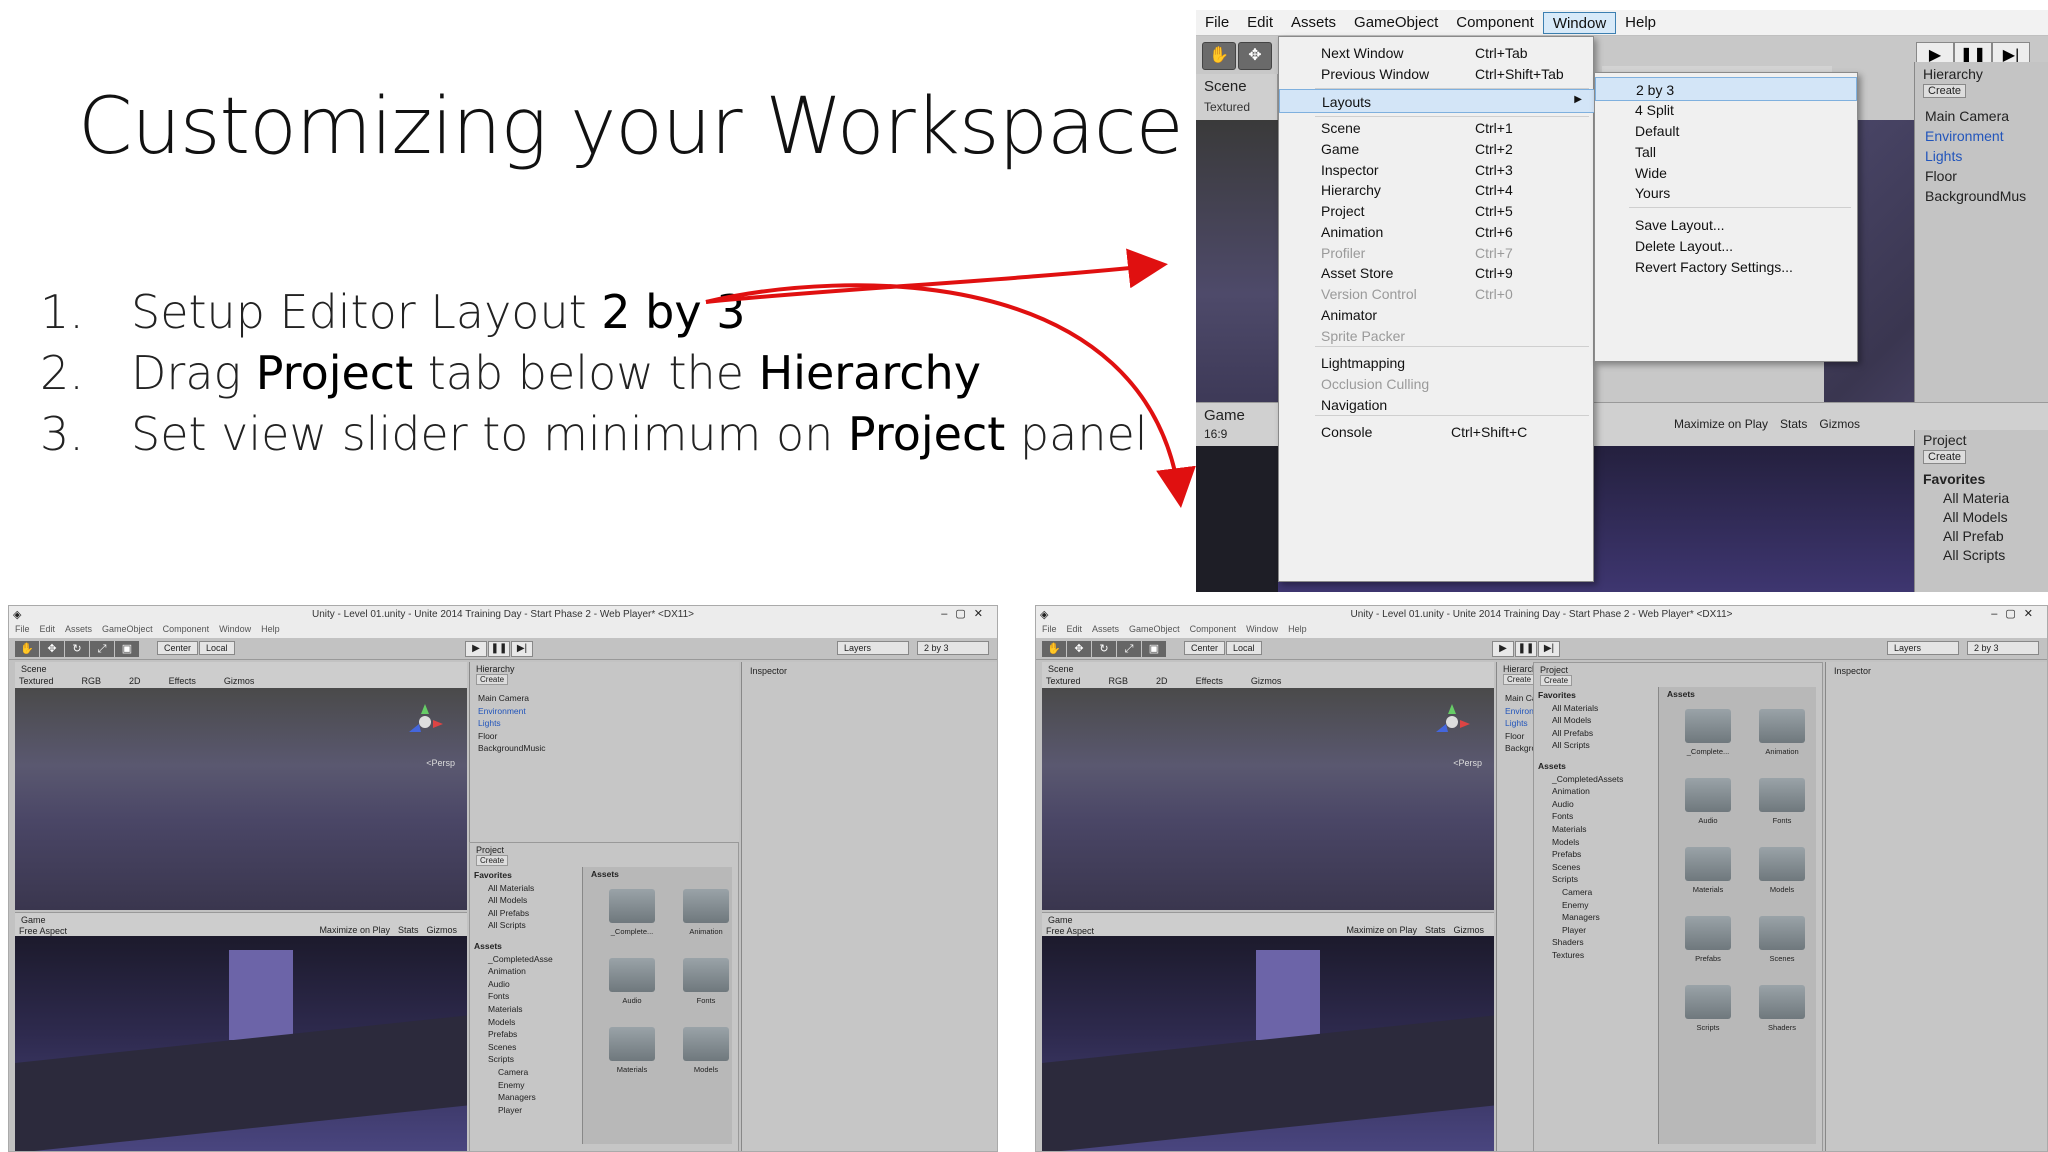 The height and width of the screenshot is (1152, 2048). I want to click on rgb-dropdown: RGB, so click(1119, 681).